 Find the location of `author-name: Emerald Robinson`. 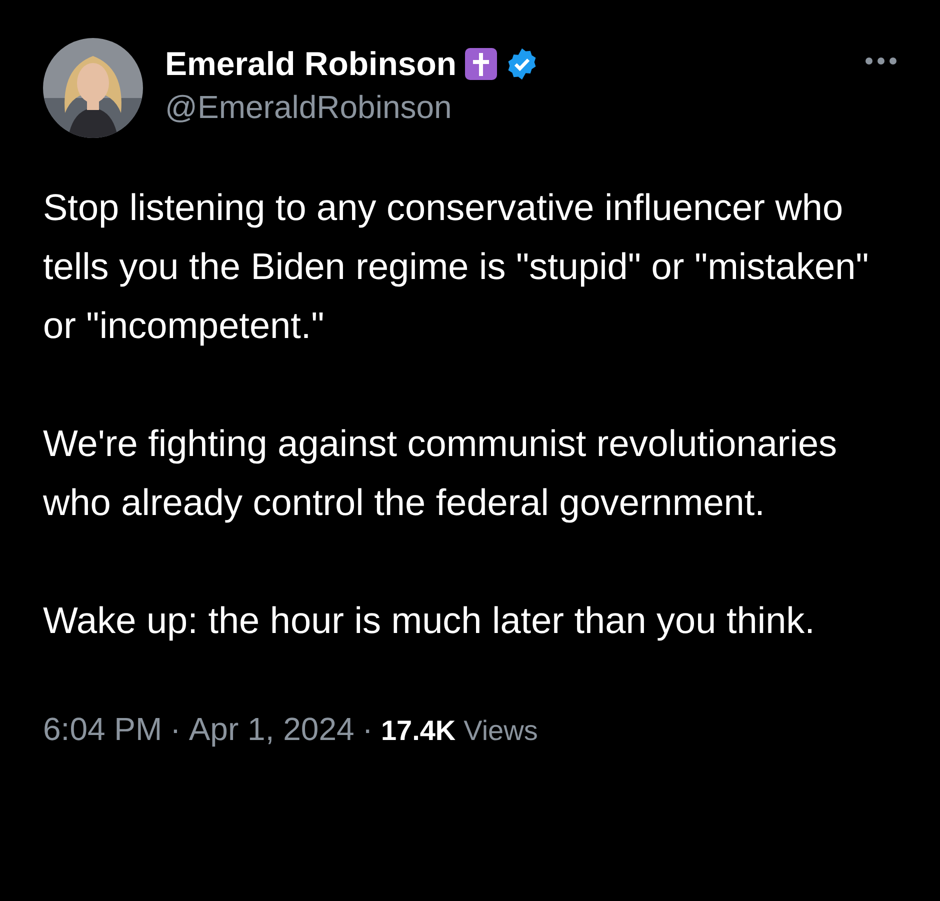

author-name: Emerald Robinson is located at coordinates (311, 64).